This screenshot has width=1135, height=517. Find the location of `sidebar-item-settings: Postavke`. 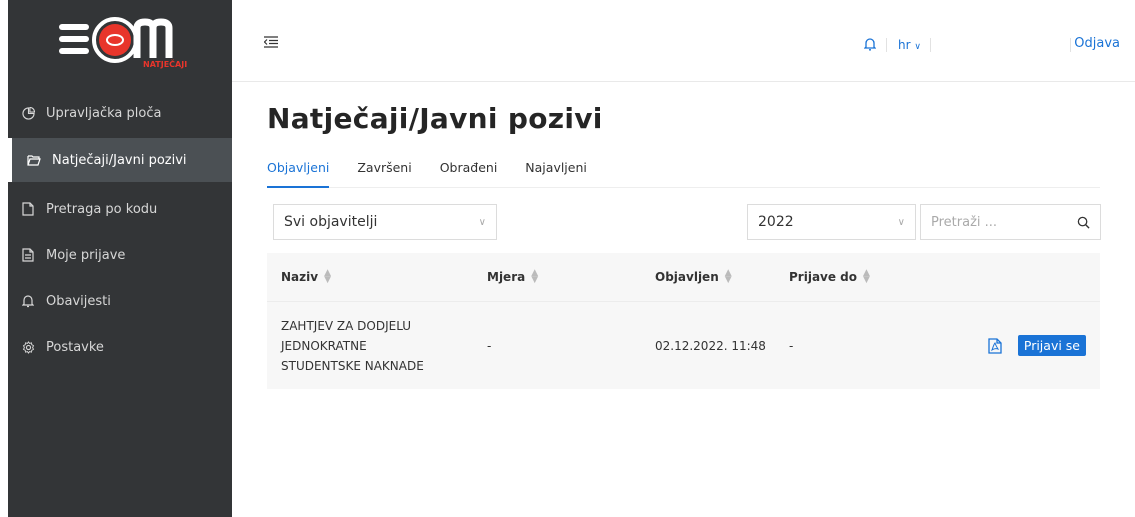

sidebar-item-settings: Postavke is located at coordinates (120, 347).